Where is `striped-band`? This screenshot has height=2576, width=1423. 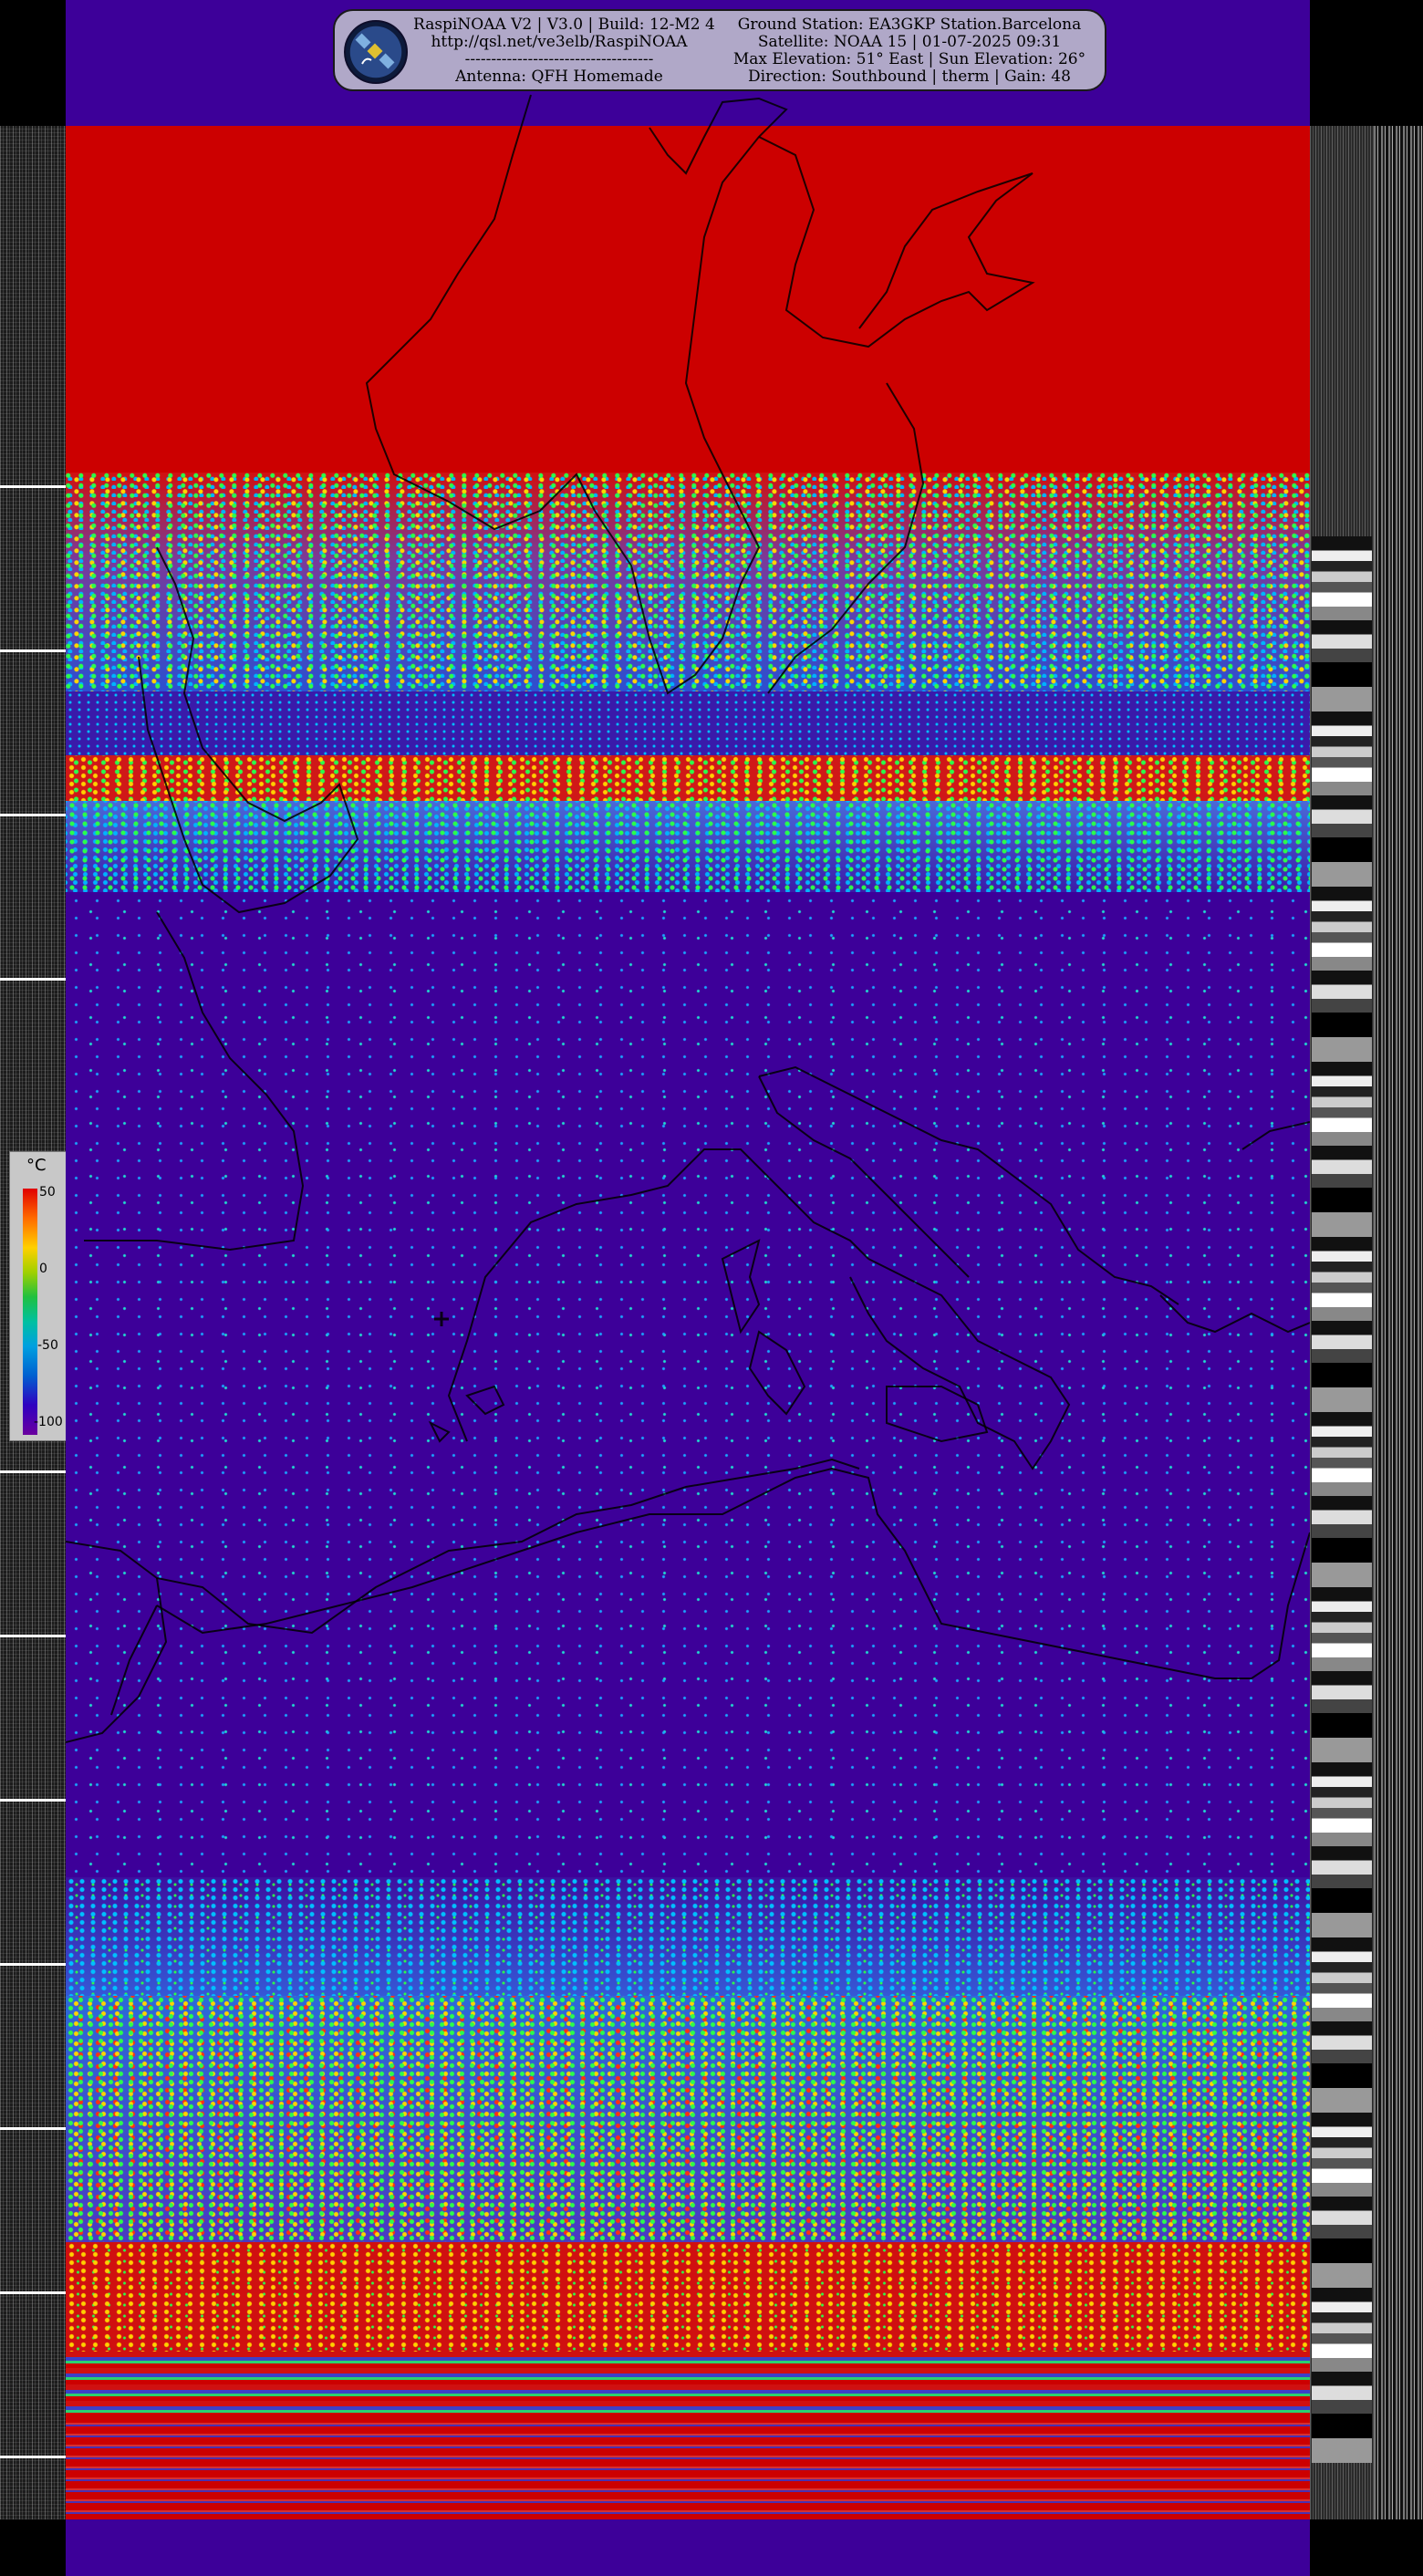 striped-band is located at coordinates (688, 2383).